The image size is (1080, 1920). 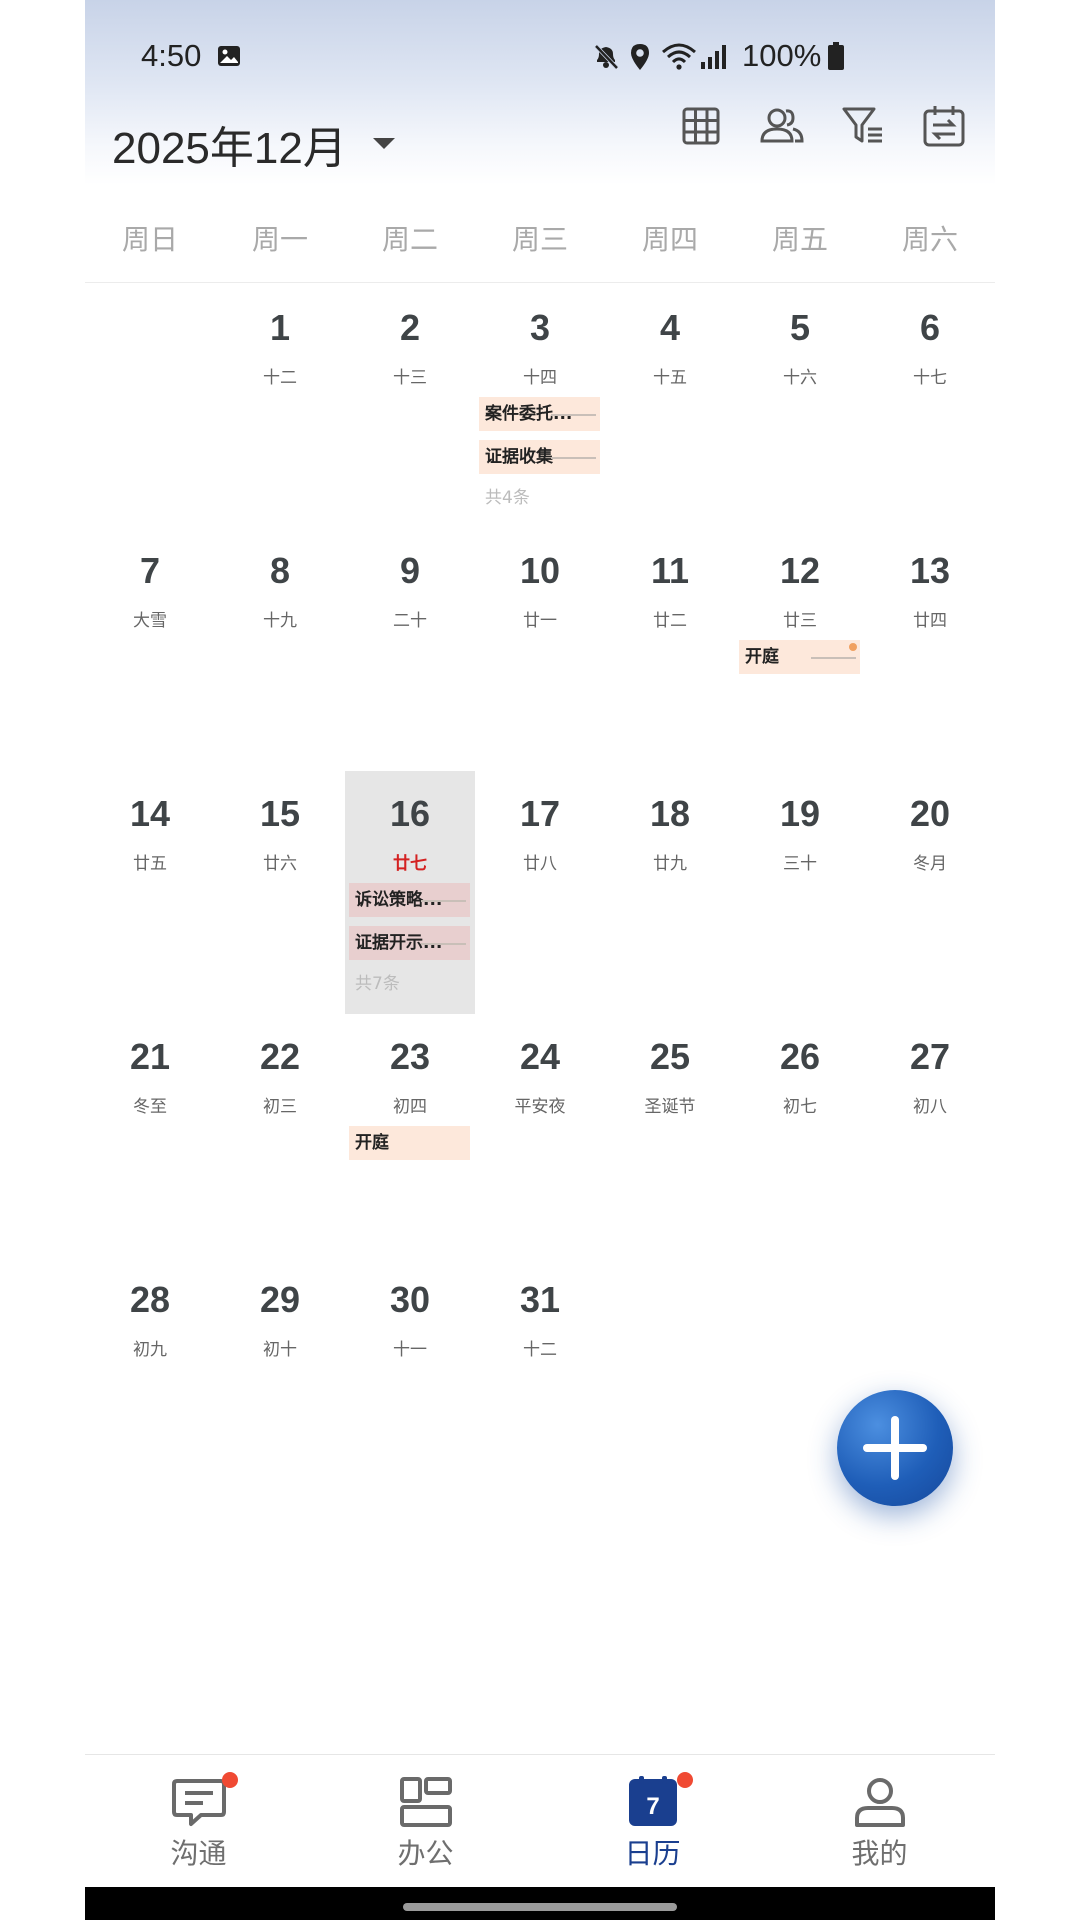 I want to click on weekday-header: 周日 周一 周二 周三 周四 周五 周六, so click(x=540, y=240).